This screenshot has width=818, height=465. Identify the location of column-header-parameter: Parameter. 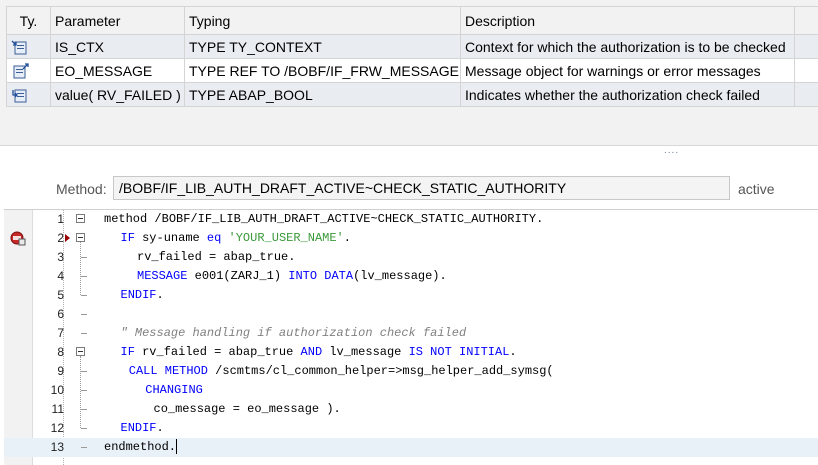
(118, 21).